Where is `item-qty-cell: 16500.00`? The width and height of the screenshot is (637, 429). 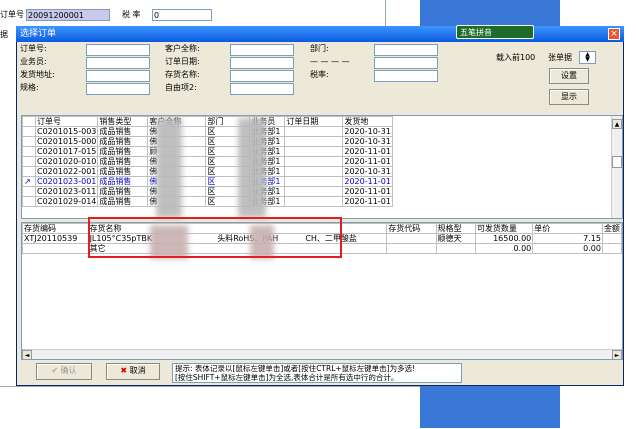 item-qty-cell: 16500.00 is located at coordinates (504, 238).